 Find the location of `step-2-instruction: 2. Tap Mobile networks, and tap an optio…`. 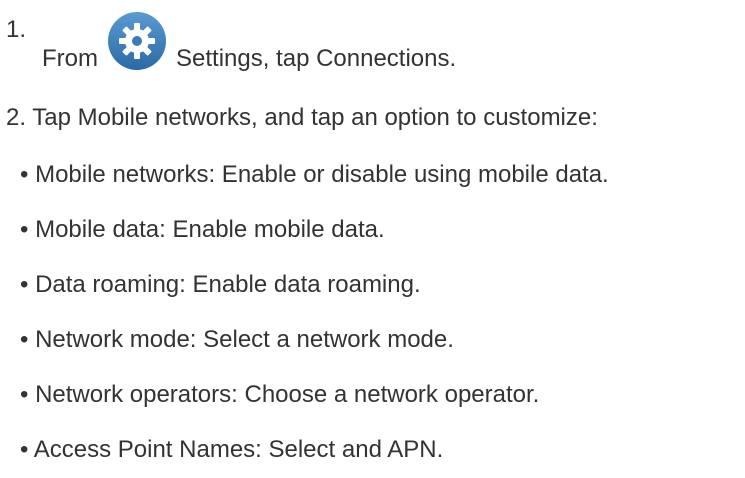

step-2-instruction: 2. Tap Mobile networks, and tap an optio… is located at coordinates (302, 117).